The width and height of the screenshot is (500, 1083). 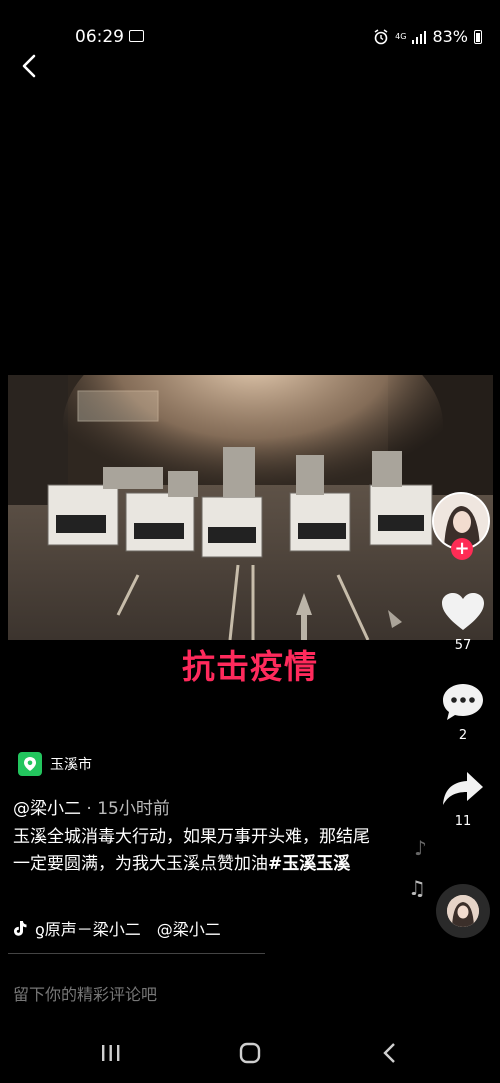 What do you see at coordinates (47, 809) in the screenshot?
I see `author-name: @梁小二` at bounding box center [47, 809].